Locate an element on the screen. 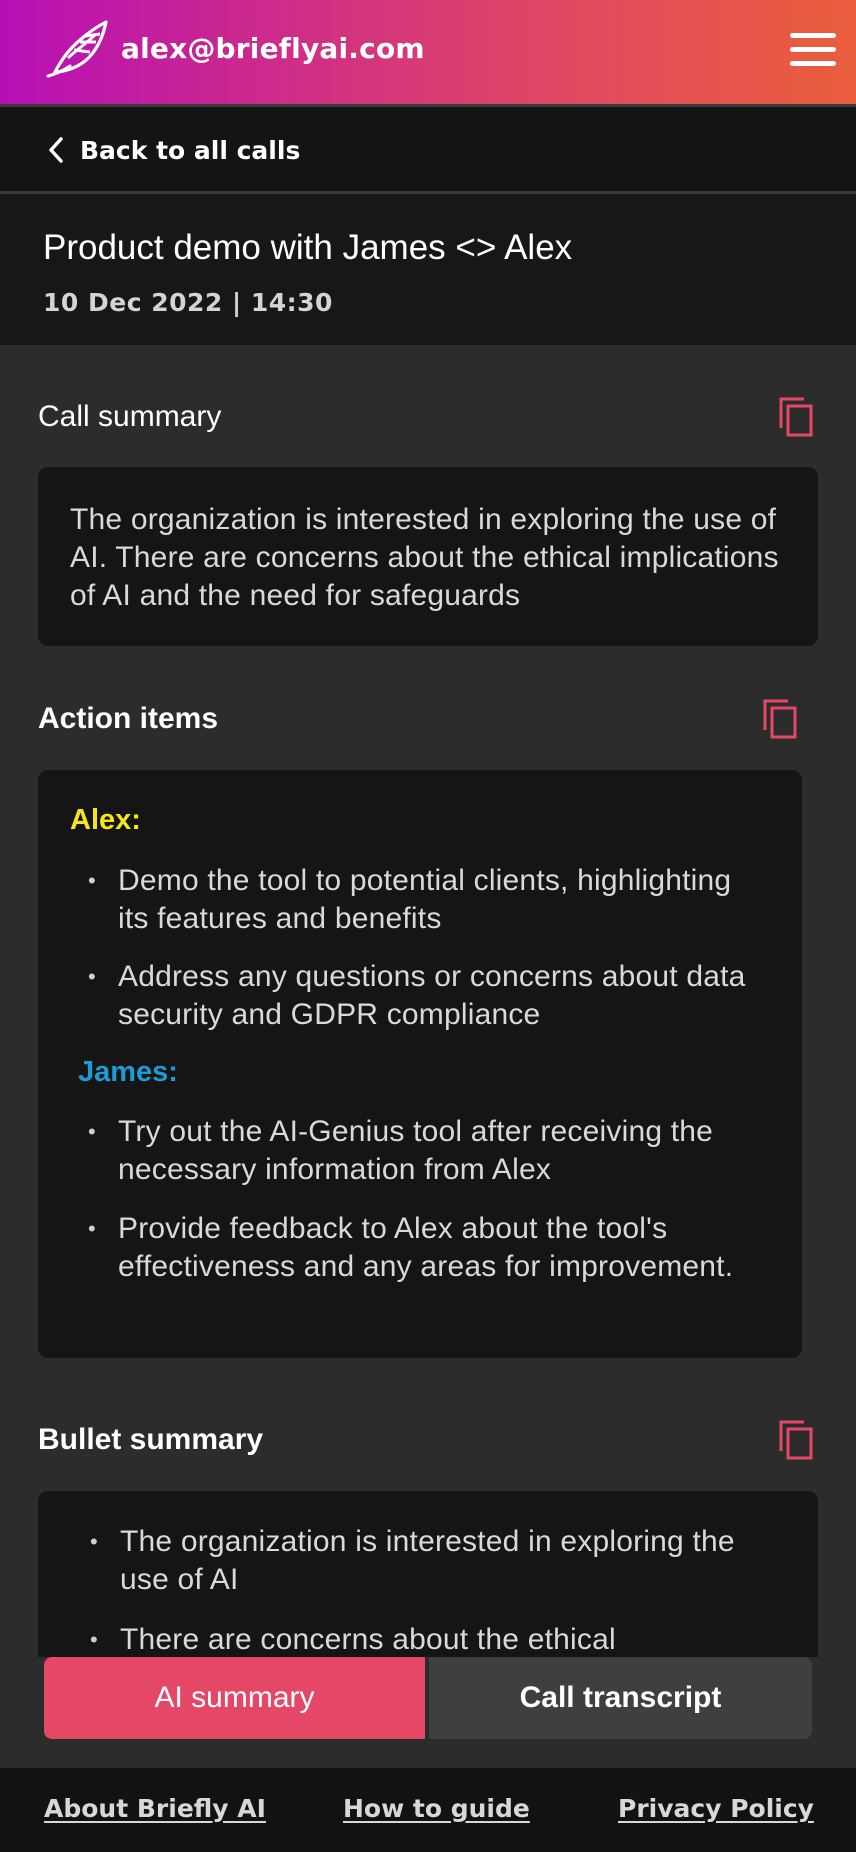 This screenshot has height=1852, width=856. person-label-alex: Alex: is located at coordinates (105, 820).